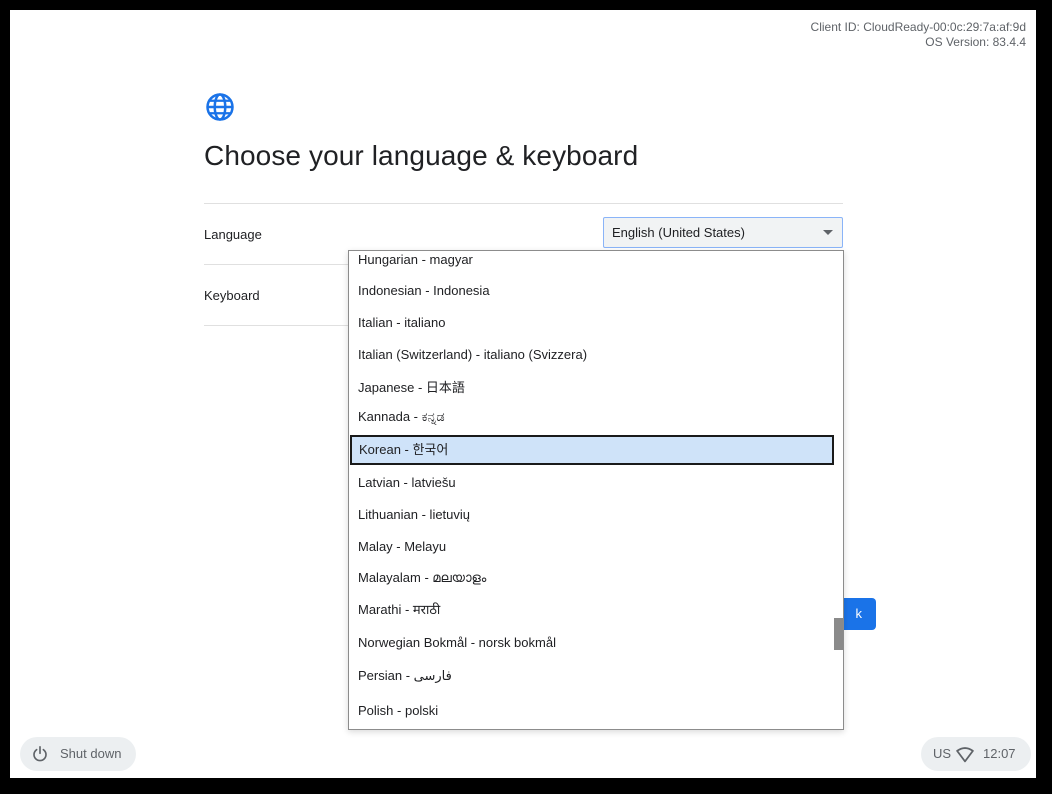 The height and width of the screenshot is (794, 1052). I want to click on globe-icon, so click(220, 107).